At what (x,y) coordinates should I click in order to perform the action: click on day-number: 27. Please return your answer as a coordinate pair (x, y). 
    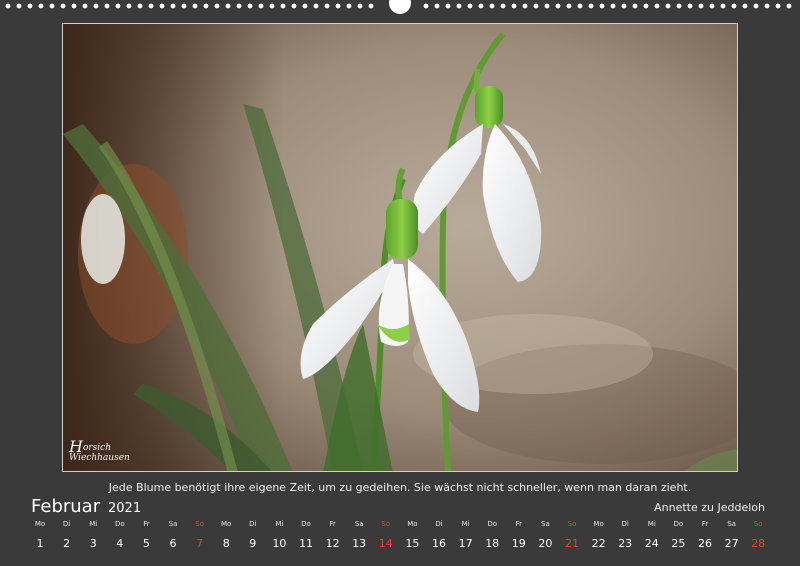
    Looking at the image, I should click on (731, 543).